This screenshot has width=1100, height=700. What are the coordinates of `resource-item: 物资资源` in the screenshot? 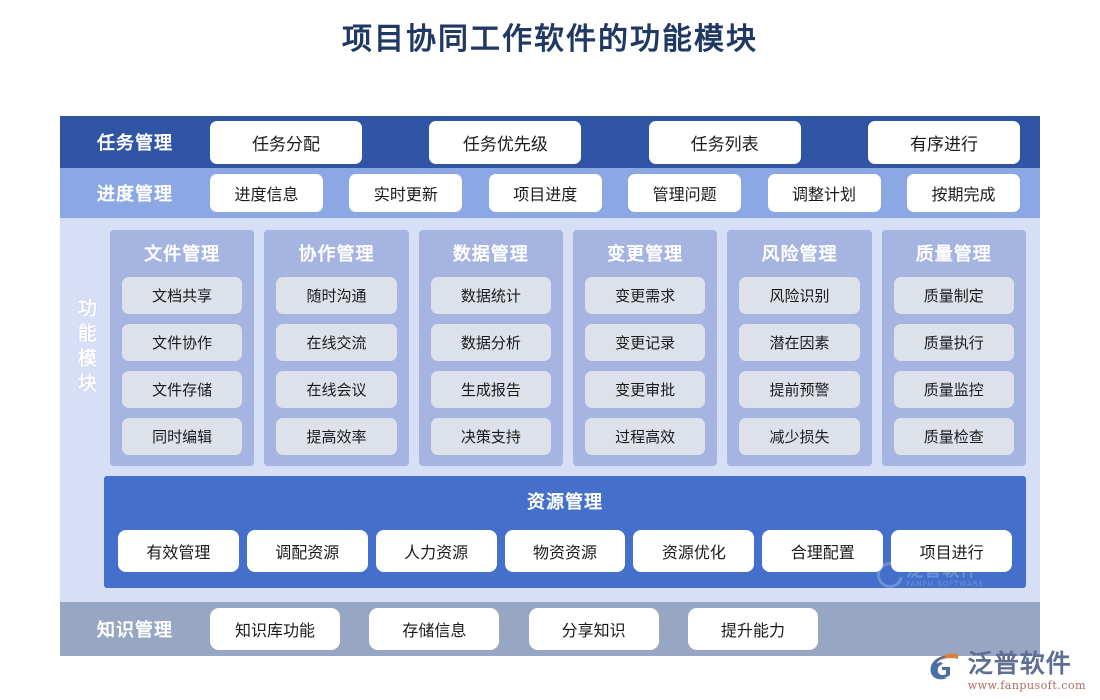 It's located at (565, 551).